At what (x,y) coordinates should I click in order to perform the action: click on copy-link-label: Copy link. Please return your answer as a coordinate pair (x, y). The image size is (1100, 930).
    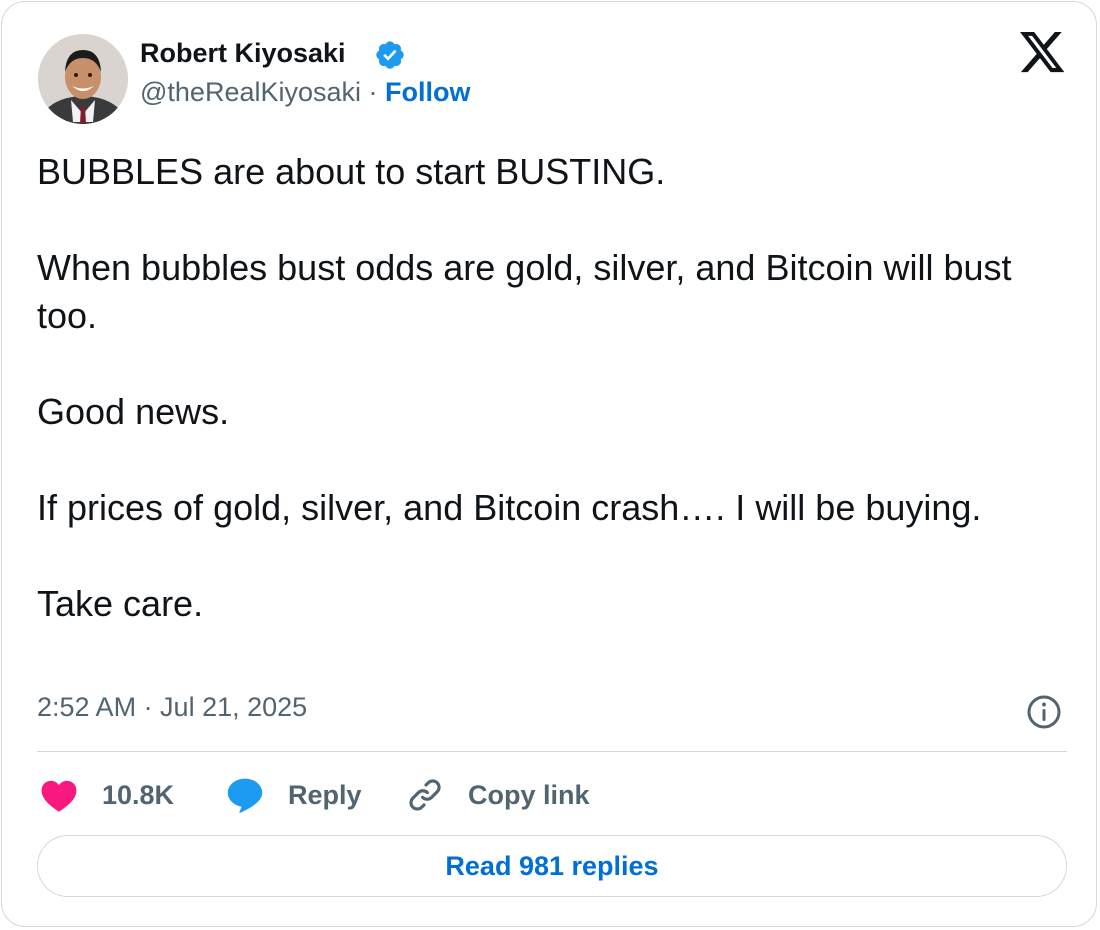
    Looking at the image, I should click on (529, 794).